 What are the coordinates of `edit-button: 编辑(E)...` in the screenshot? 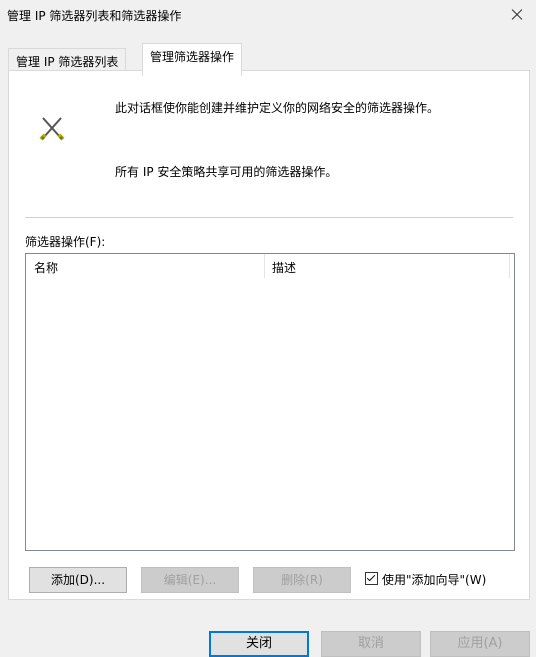 It's located at (190, 580).